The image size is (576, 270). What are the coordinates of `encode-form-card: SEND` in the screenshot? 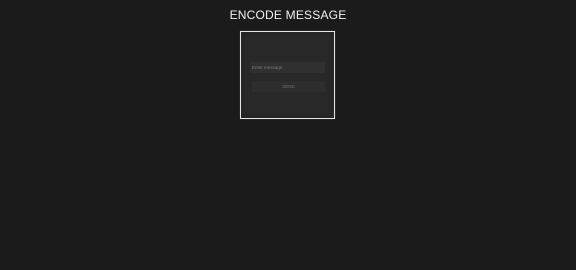 It's located at (287, 75).